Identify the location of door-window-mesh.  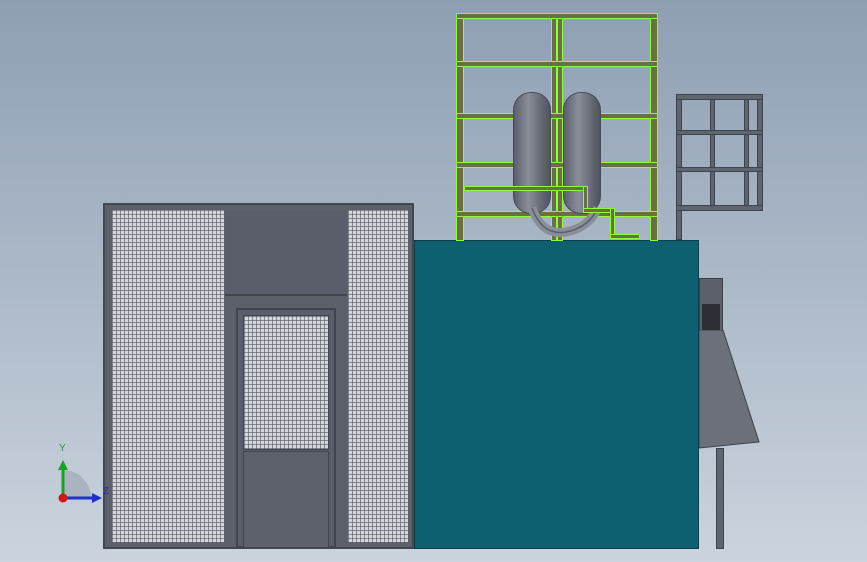
(286, 382).